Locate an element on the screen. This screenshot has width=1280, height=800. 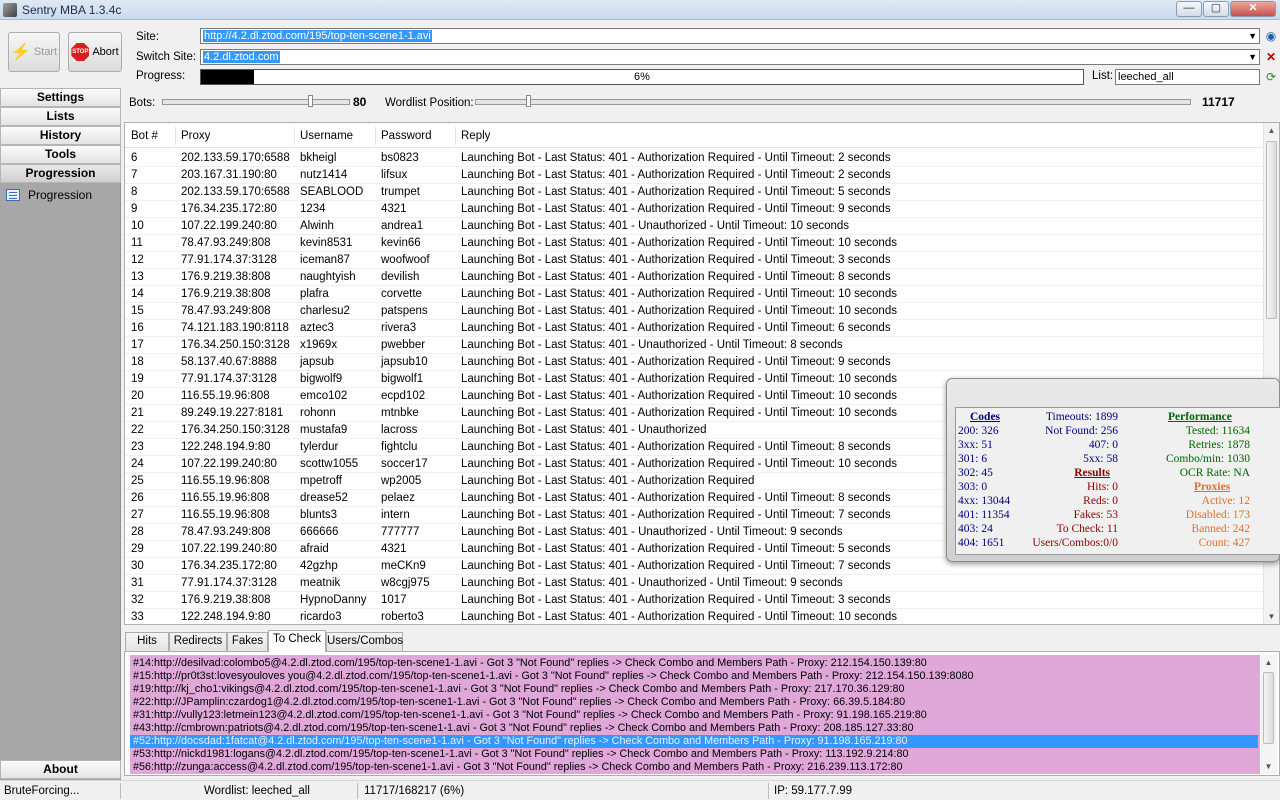
column-header-reply: Reply is located at coordinates (475, 136).